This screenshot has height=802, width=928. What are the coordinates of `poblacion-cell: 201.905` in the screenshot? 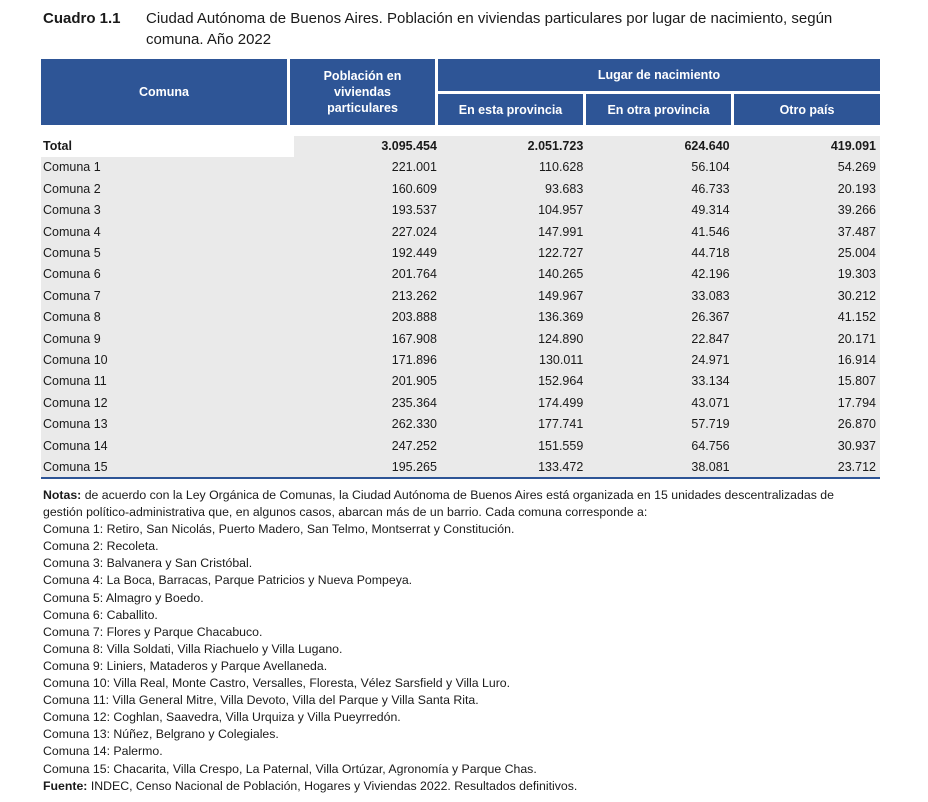 It's located at (367, 382).